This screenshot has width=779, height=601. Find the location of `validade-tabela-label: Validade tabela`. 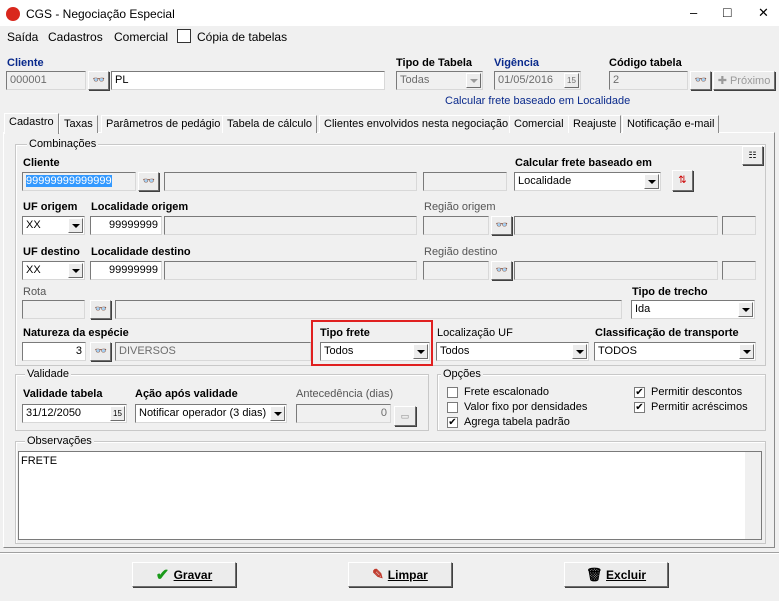

validade-tabela-label: Validade tabela is located at coordinates (63, 394).